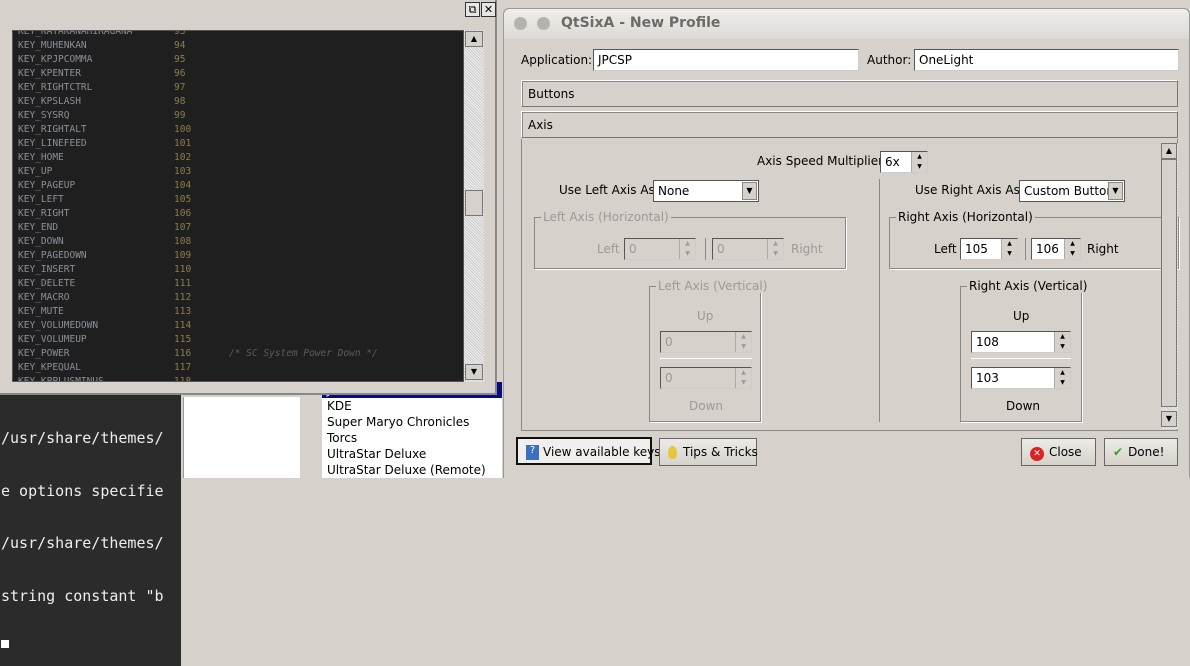 The width and height of the screenshot is (1190, 666). What do you see at coordinates (238, 256) in the screenshot?
I see `key-row: KEY_PAGEDOWN 109` at bounding box center [238, 256].